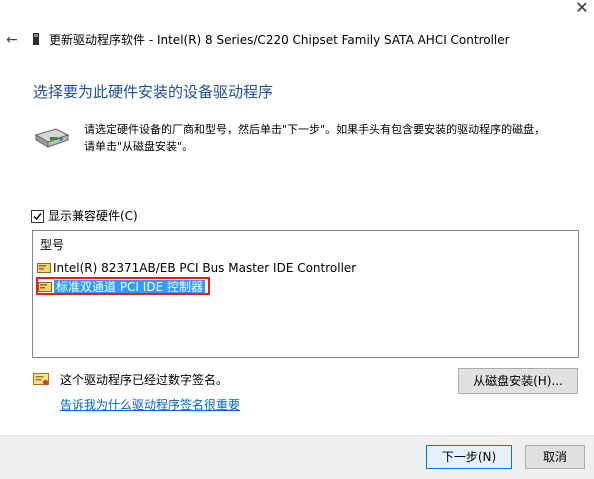 Image resolution: width=594 pixels, height=479 pixels. What do you see at coordinates (150, 405) in the screenshot?
I see `signature-help-link: 告诉我为什么驱动程序签名很重要` at bounding box center [150, 405].